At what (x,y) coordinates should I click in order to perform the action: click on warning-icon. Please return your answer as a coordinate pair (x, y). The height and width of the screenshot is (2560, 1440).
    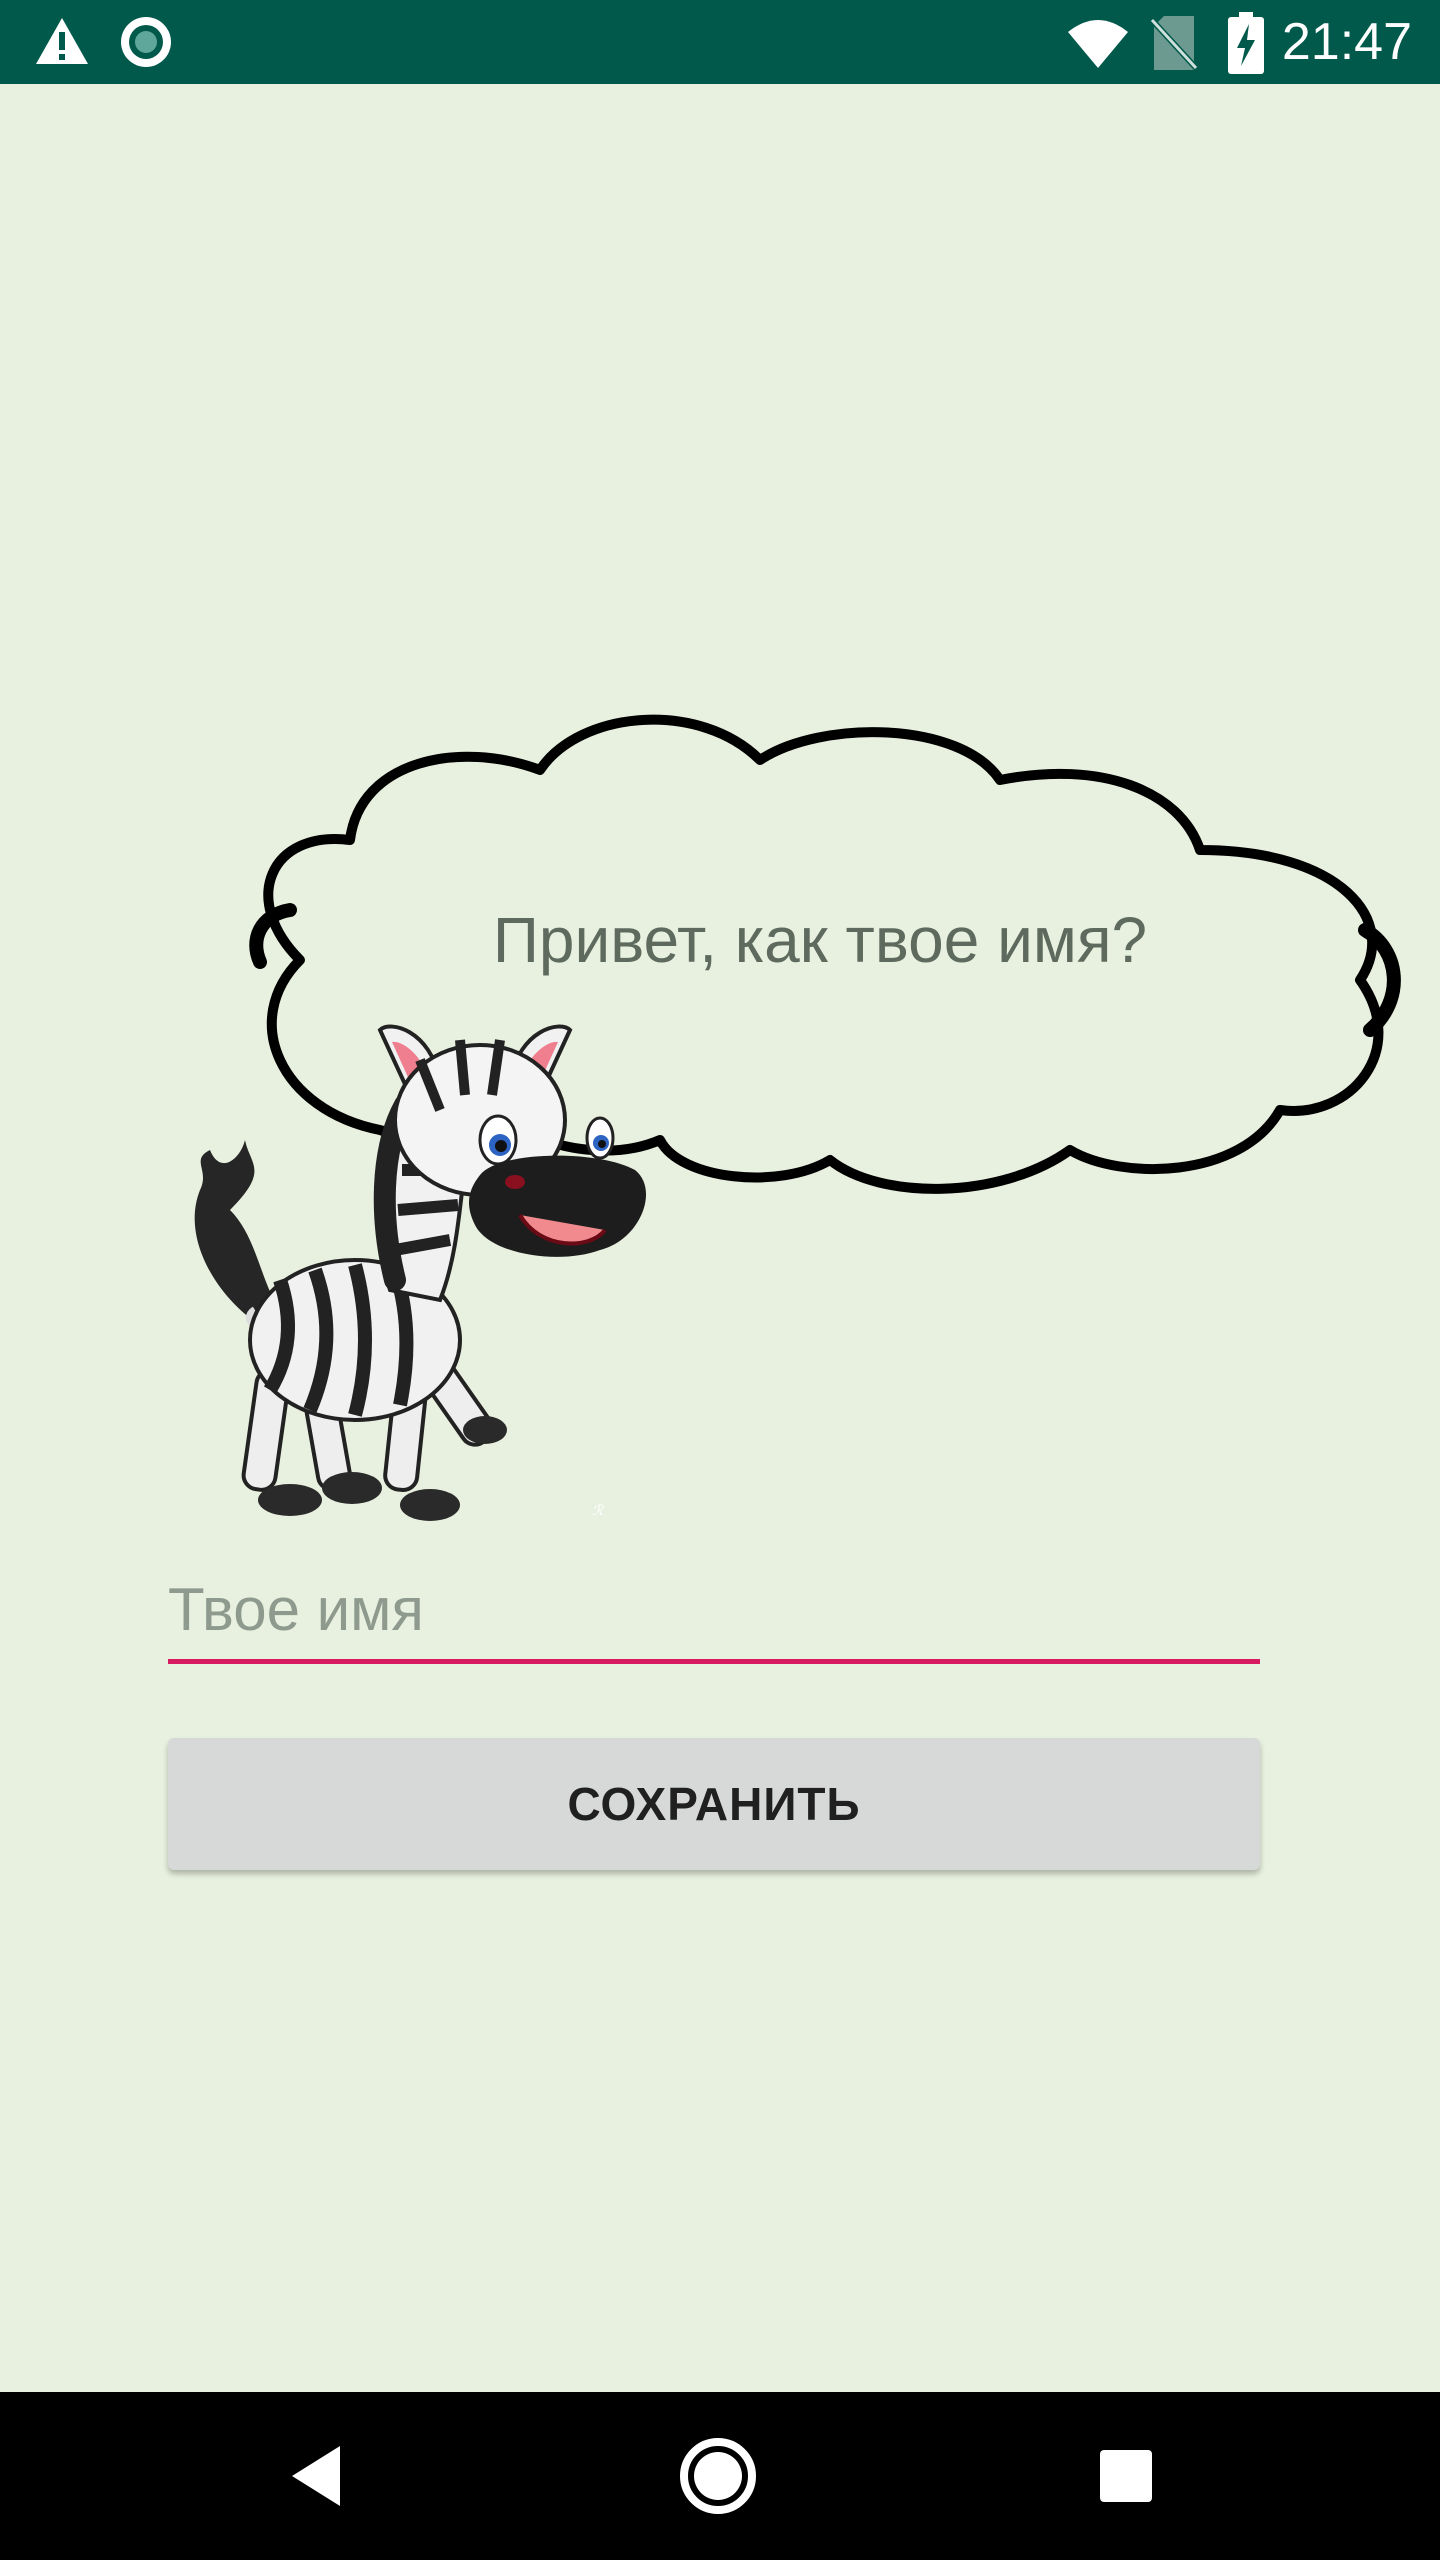
    Looking at the image, I should click on (62, 41).